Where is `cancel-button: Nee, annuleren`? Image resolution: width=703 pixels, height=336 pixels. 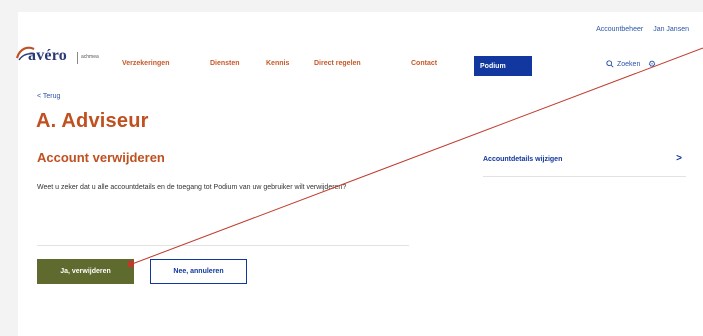 cancel-button: Nee, annuleren is located at coordinates (198, 271).